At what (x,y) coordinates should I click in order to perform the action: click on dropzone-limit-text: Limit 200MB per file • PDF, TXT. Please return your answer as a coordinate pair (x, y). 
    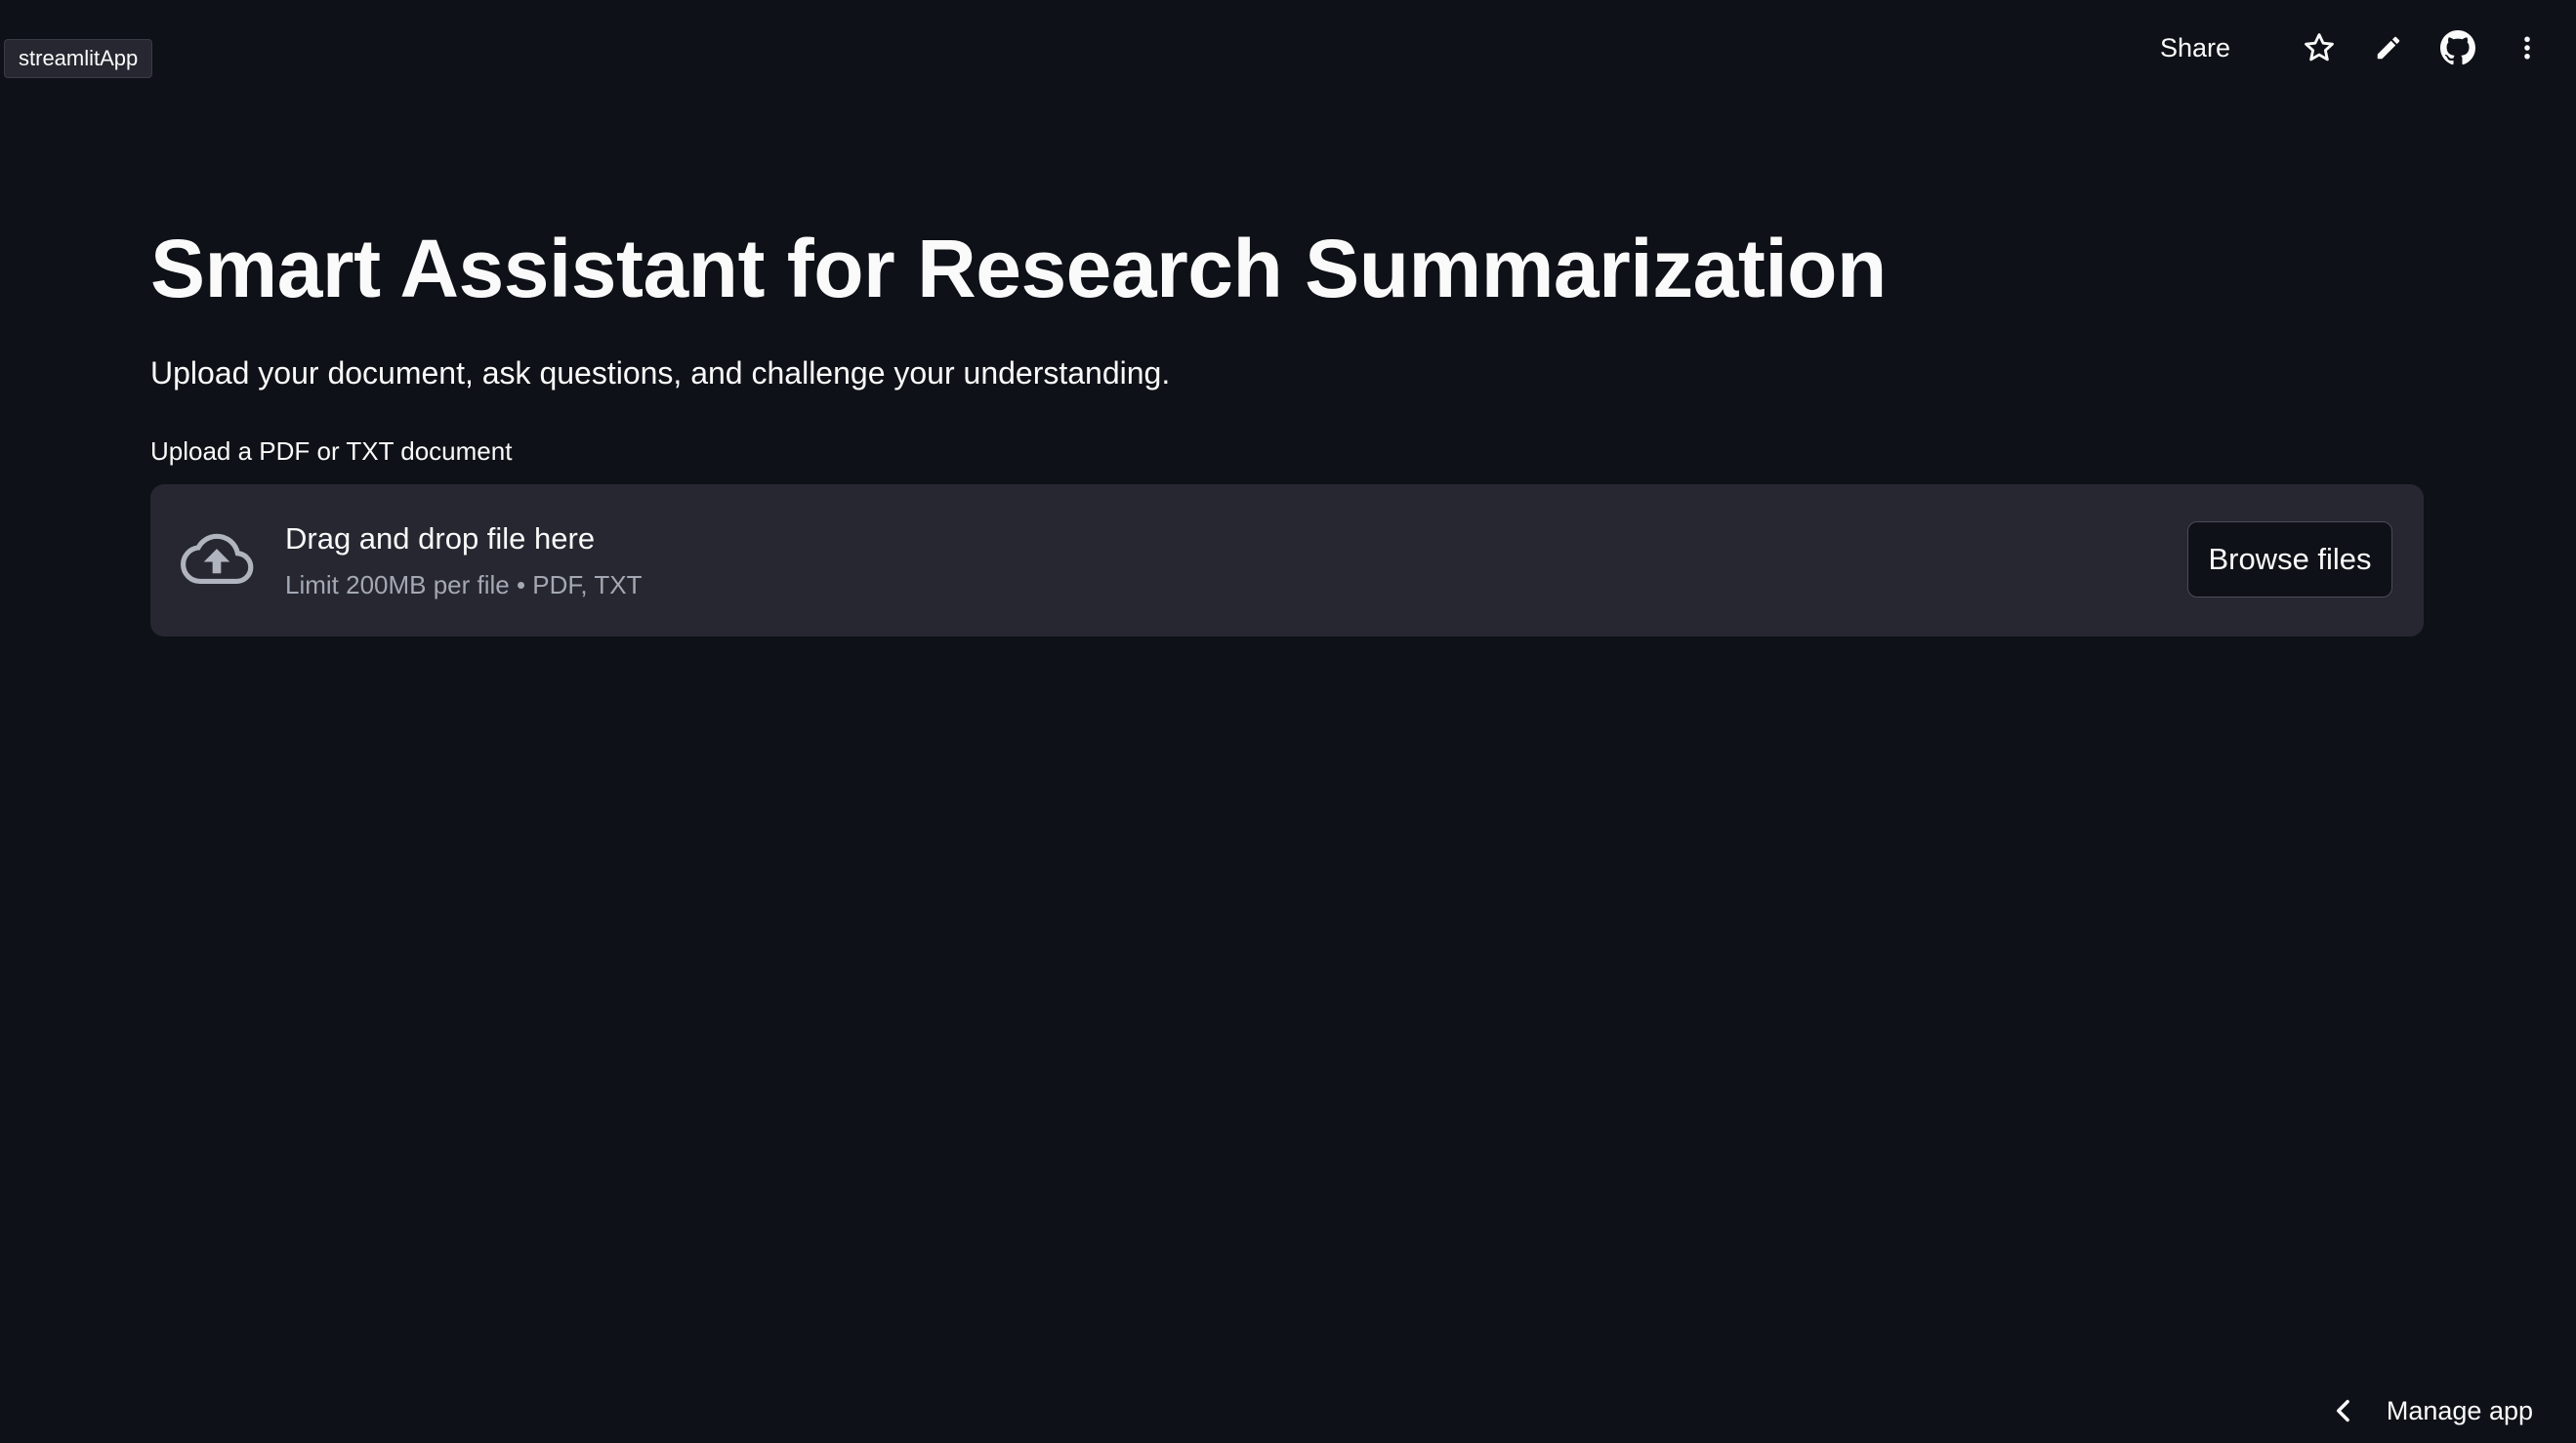
    Looking at the image, I should click on (464, 584).